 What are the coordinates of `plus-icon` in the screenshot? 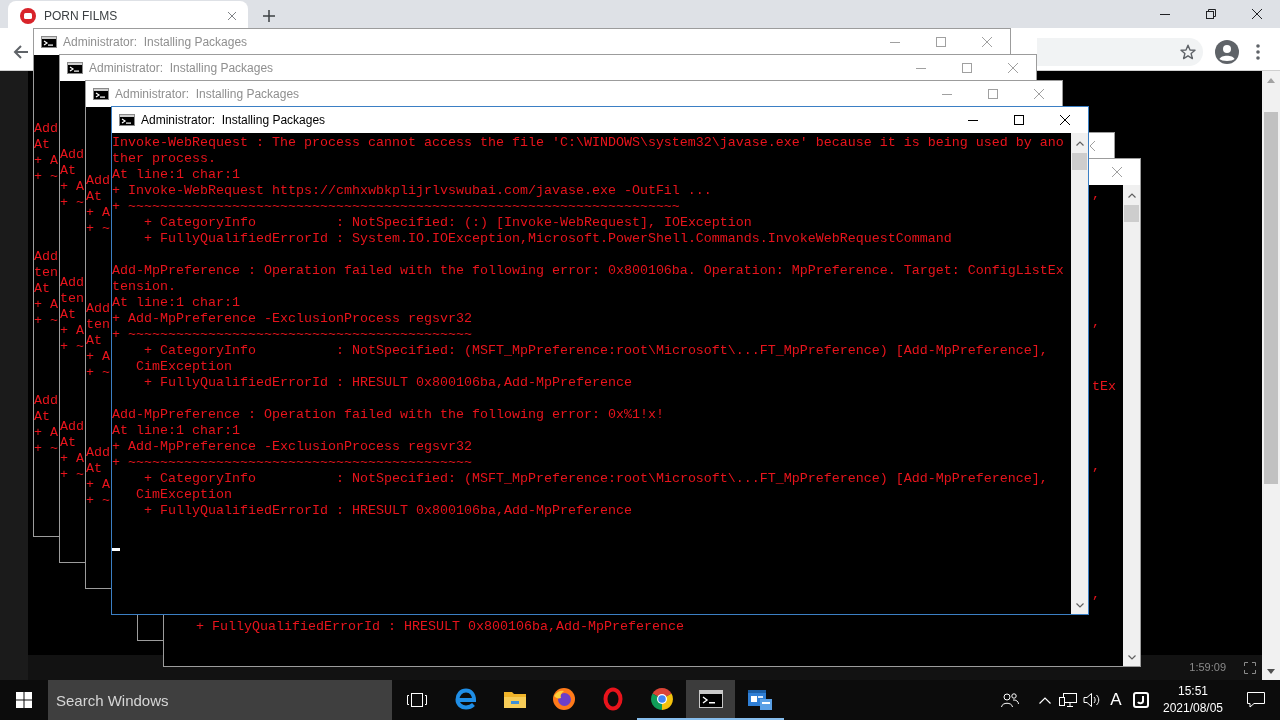 It's located at (269, 16).